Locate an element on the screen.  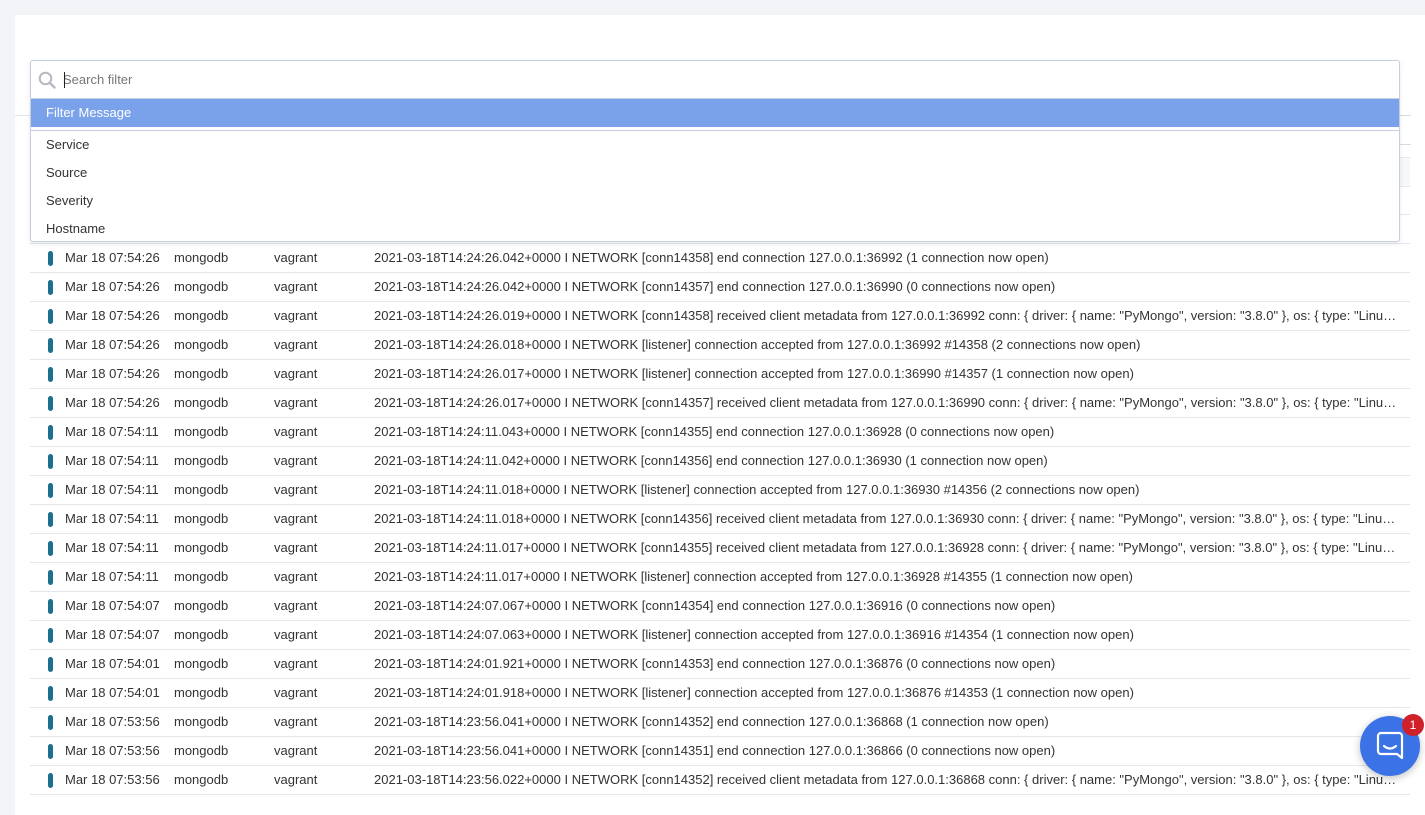
filter-option-source: Source is located at coordinates (715, 173).